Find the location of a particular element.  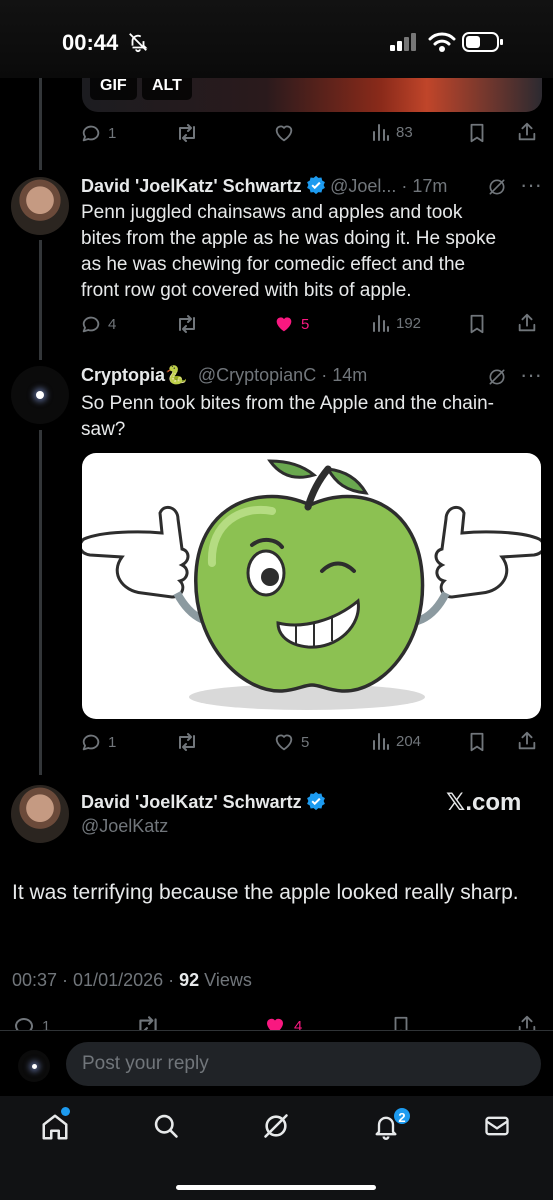

main-action-bar: 1 4 is located at coordinates (276, 1020).